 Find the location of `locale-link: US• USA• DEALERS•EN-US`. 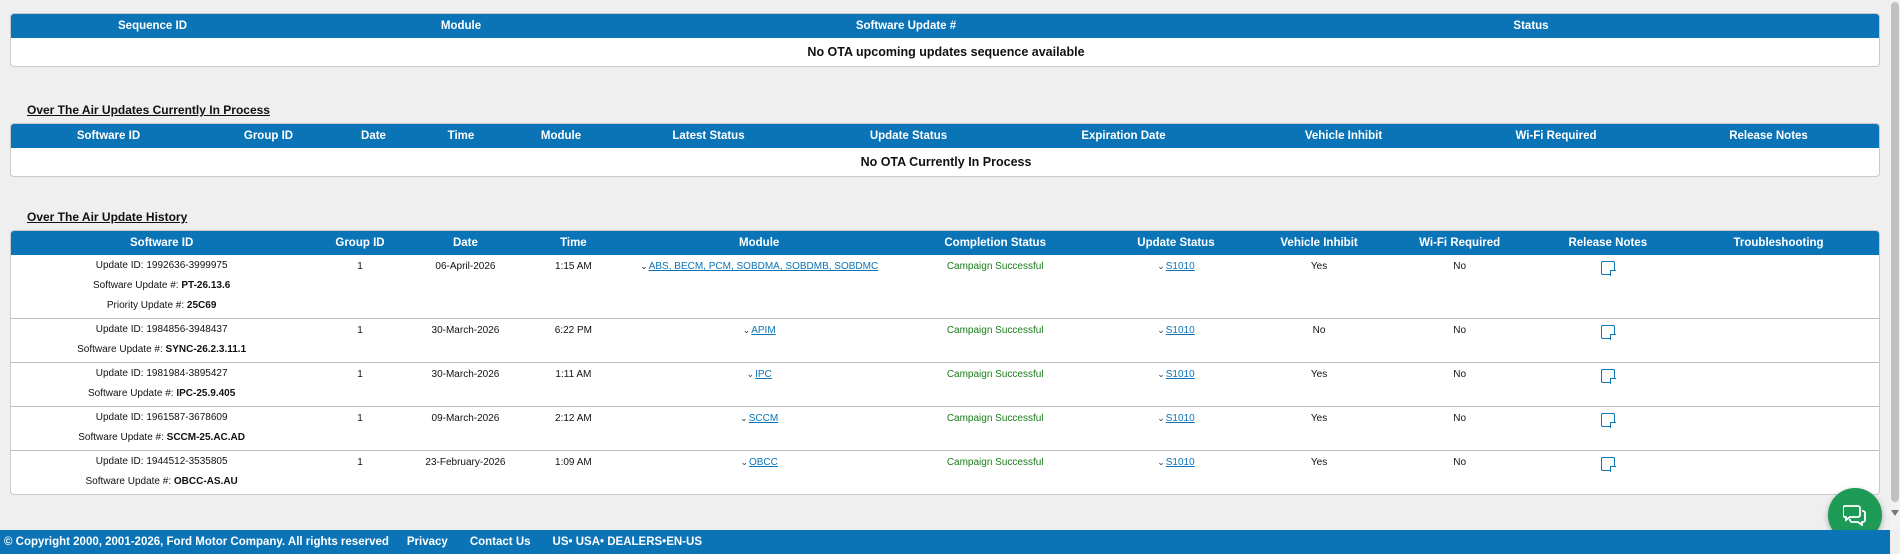

locale-link: US• USA• DEALERS•EN-US is located at coordinates (627, 542).